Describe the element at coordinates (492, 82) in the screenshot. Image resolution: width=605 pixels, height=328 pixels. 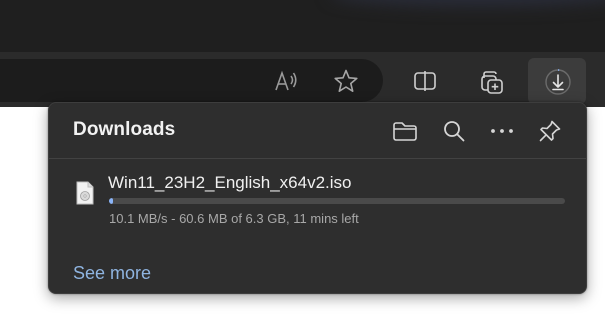
I see `collections-icon` at that location.